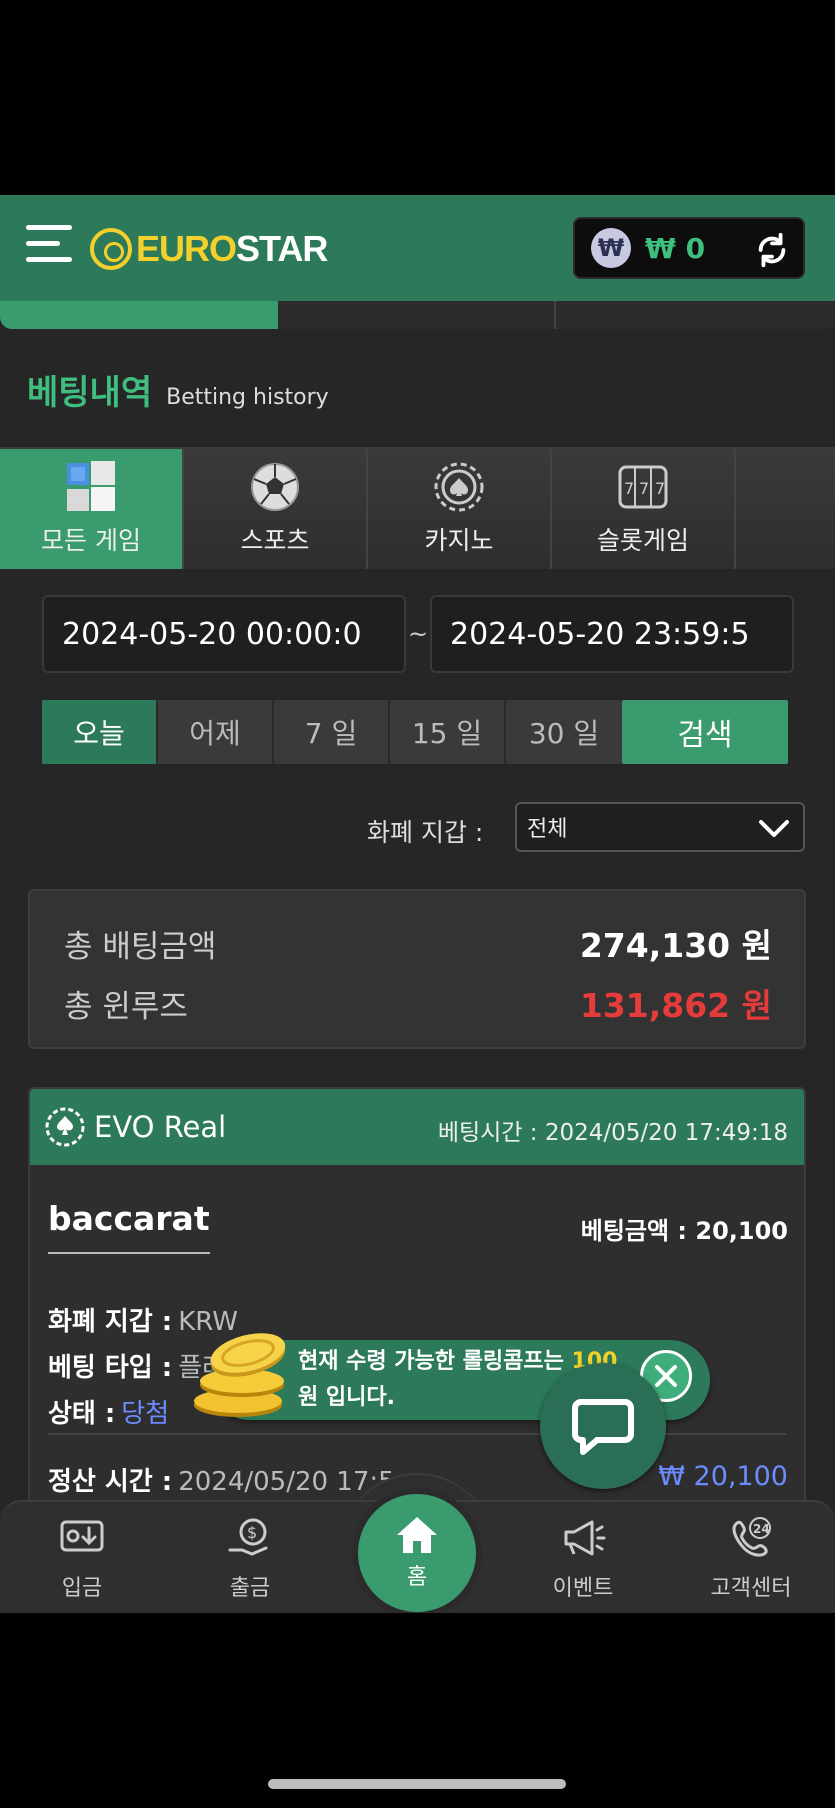 Image resolution: width=835 pixels, height=1808 pixels. What do you see at coordinates (585, 1538) in the screenshot?
I see `megaphone-icon` at bounding box center [585, 1538].